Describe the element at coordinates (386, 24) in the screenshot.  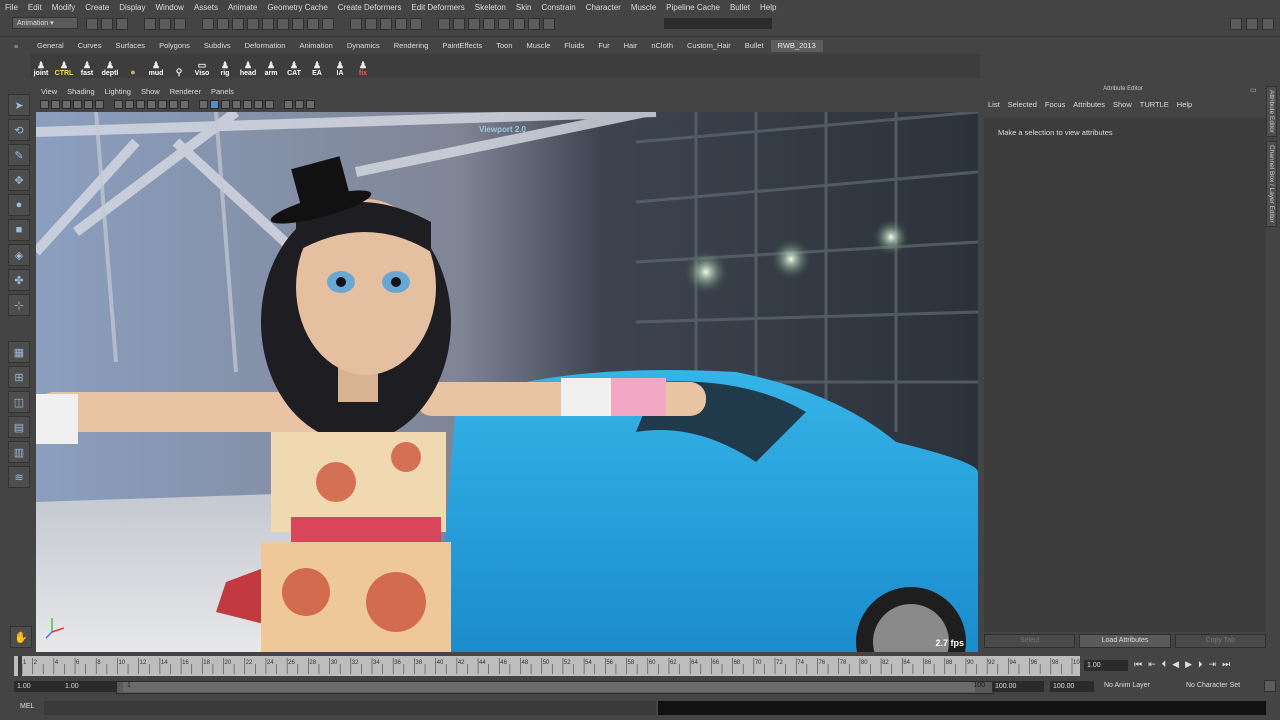
I see `render-settings-icon` at that location.